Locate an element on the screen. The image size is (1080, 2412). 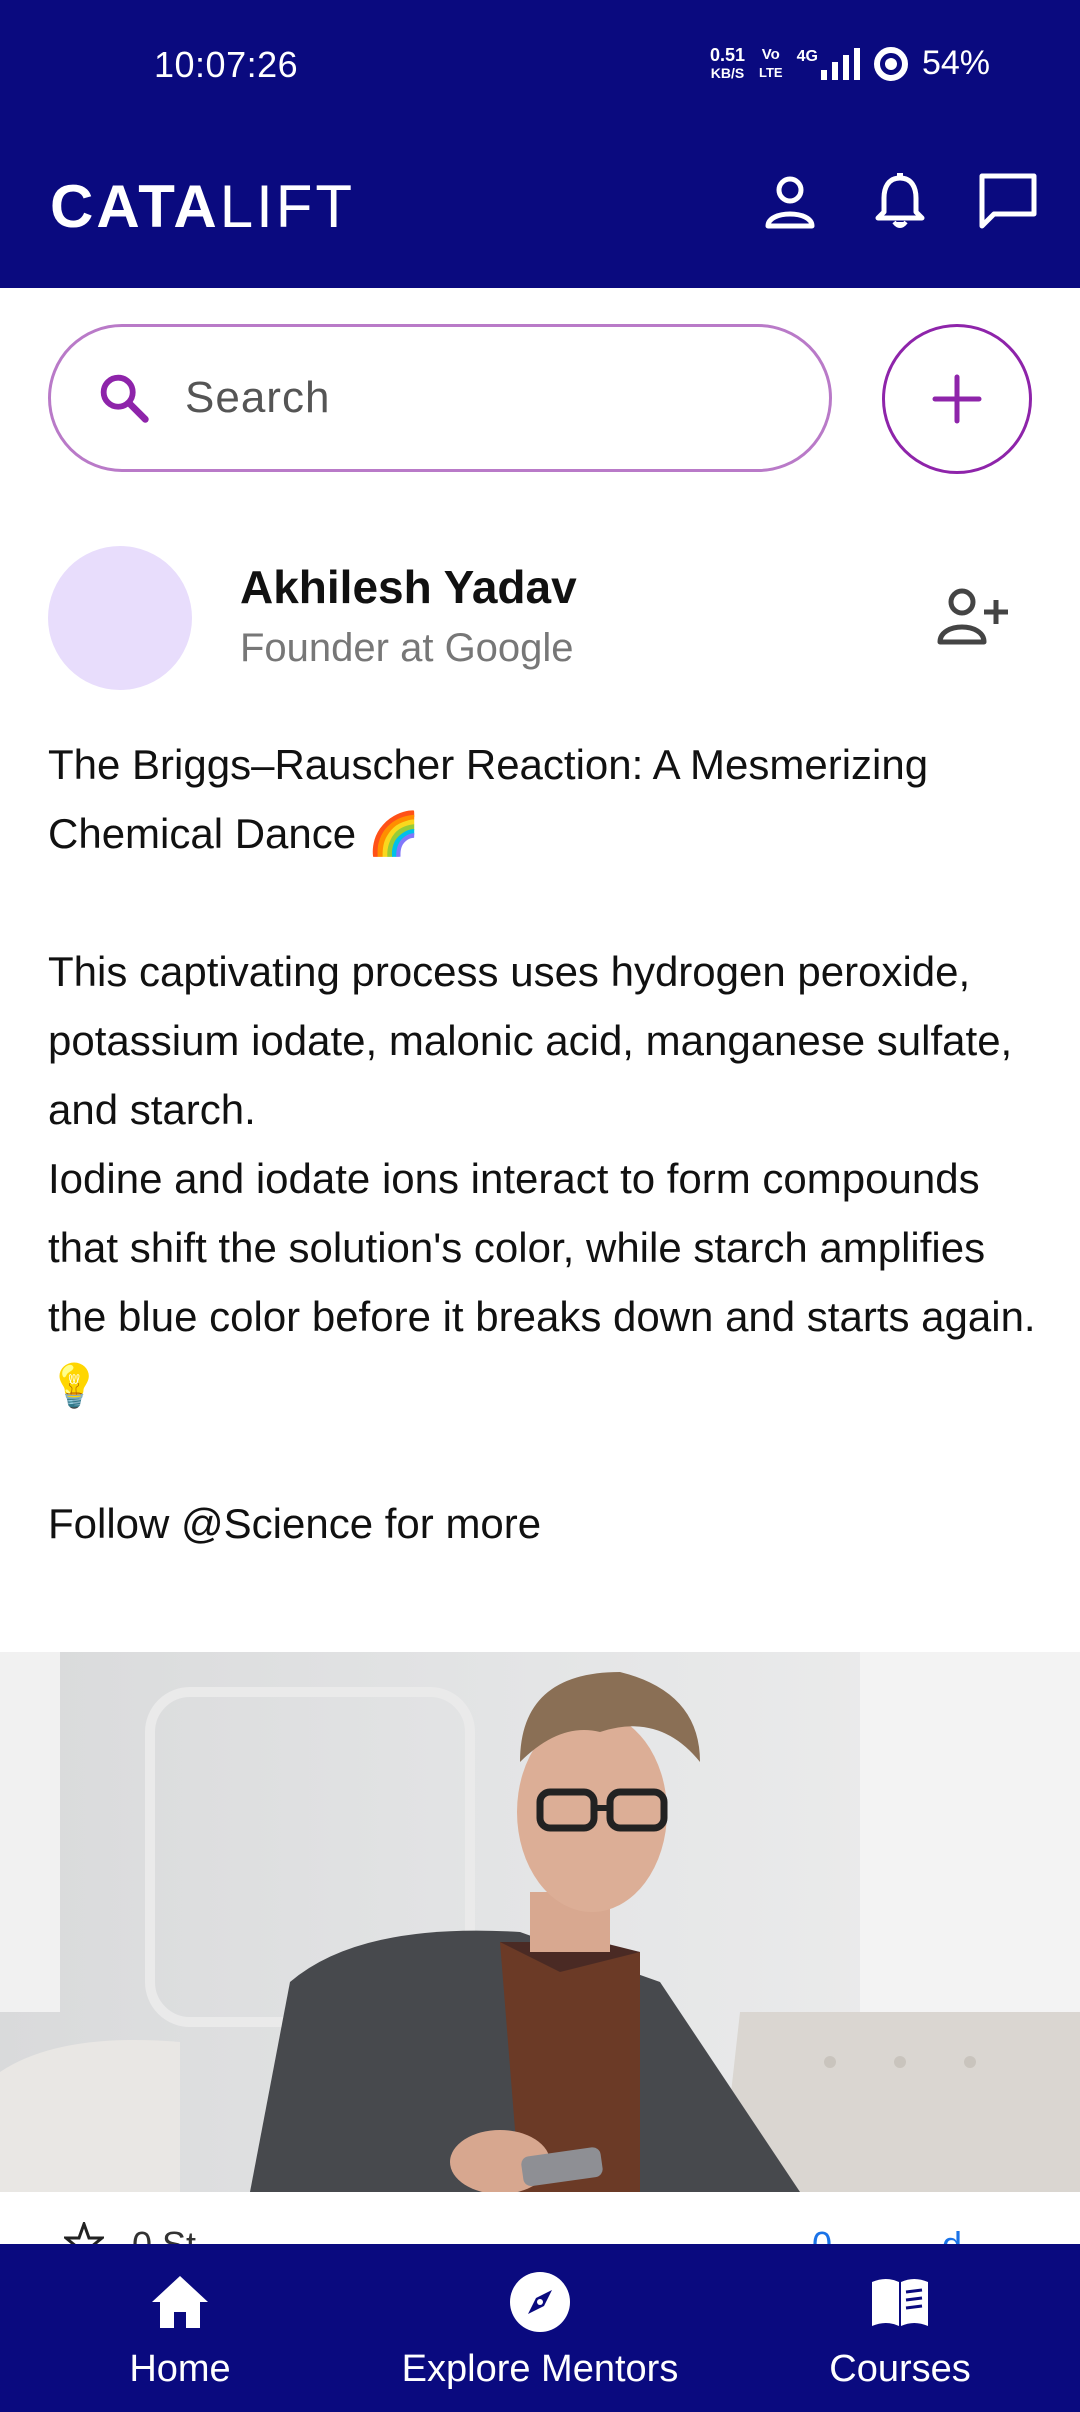
bottom-navigation: Home Explore Mentors Courses is located at coordinates (540, 2328).